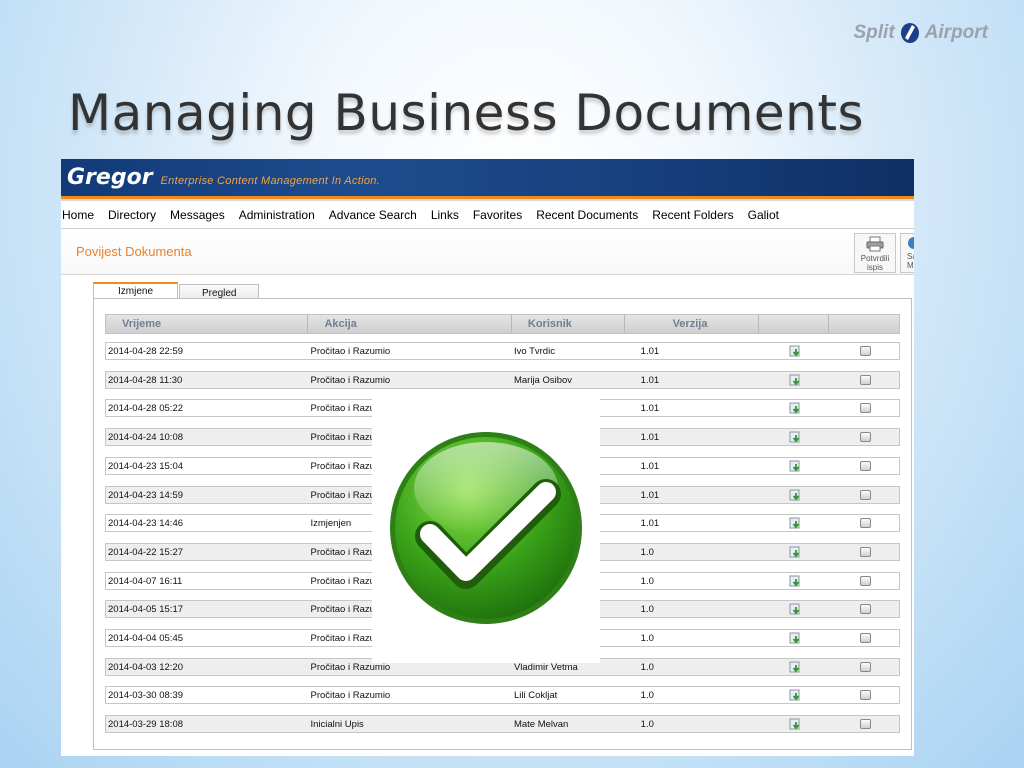  I want to click on page-header: Povijest Dokumenta Potvrdili ispis Sa Mi, so click(487, 252).